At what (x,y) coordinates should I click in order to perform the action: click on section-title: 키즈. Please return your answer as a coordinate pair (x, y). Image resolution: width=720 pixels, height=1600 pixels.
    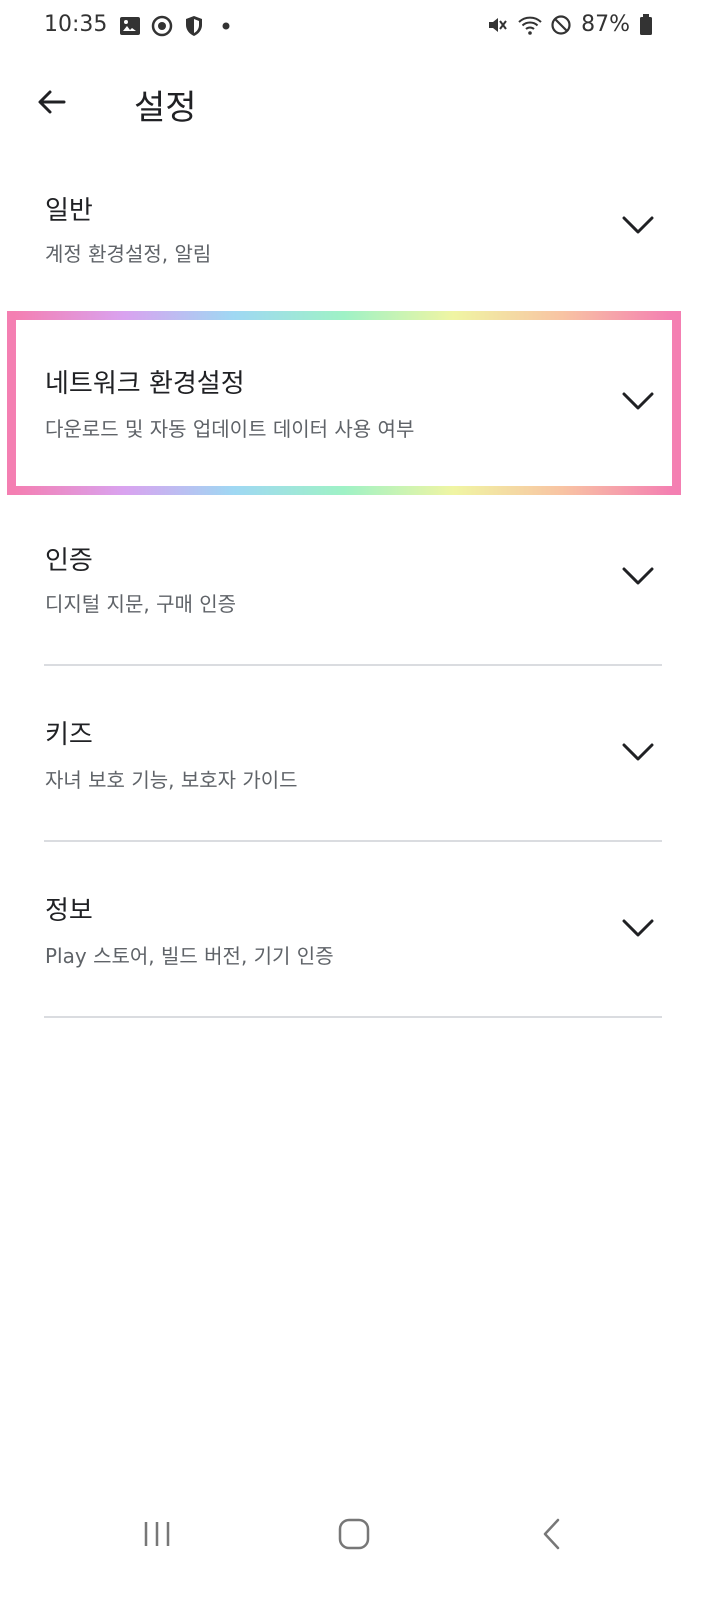
    Looking at the image, I should click on (69, 735).